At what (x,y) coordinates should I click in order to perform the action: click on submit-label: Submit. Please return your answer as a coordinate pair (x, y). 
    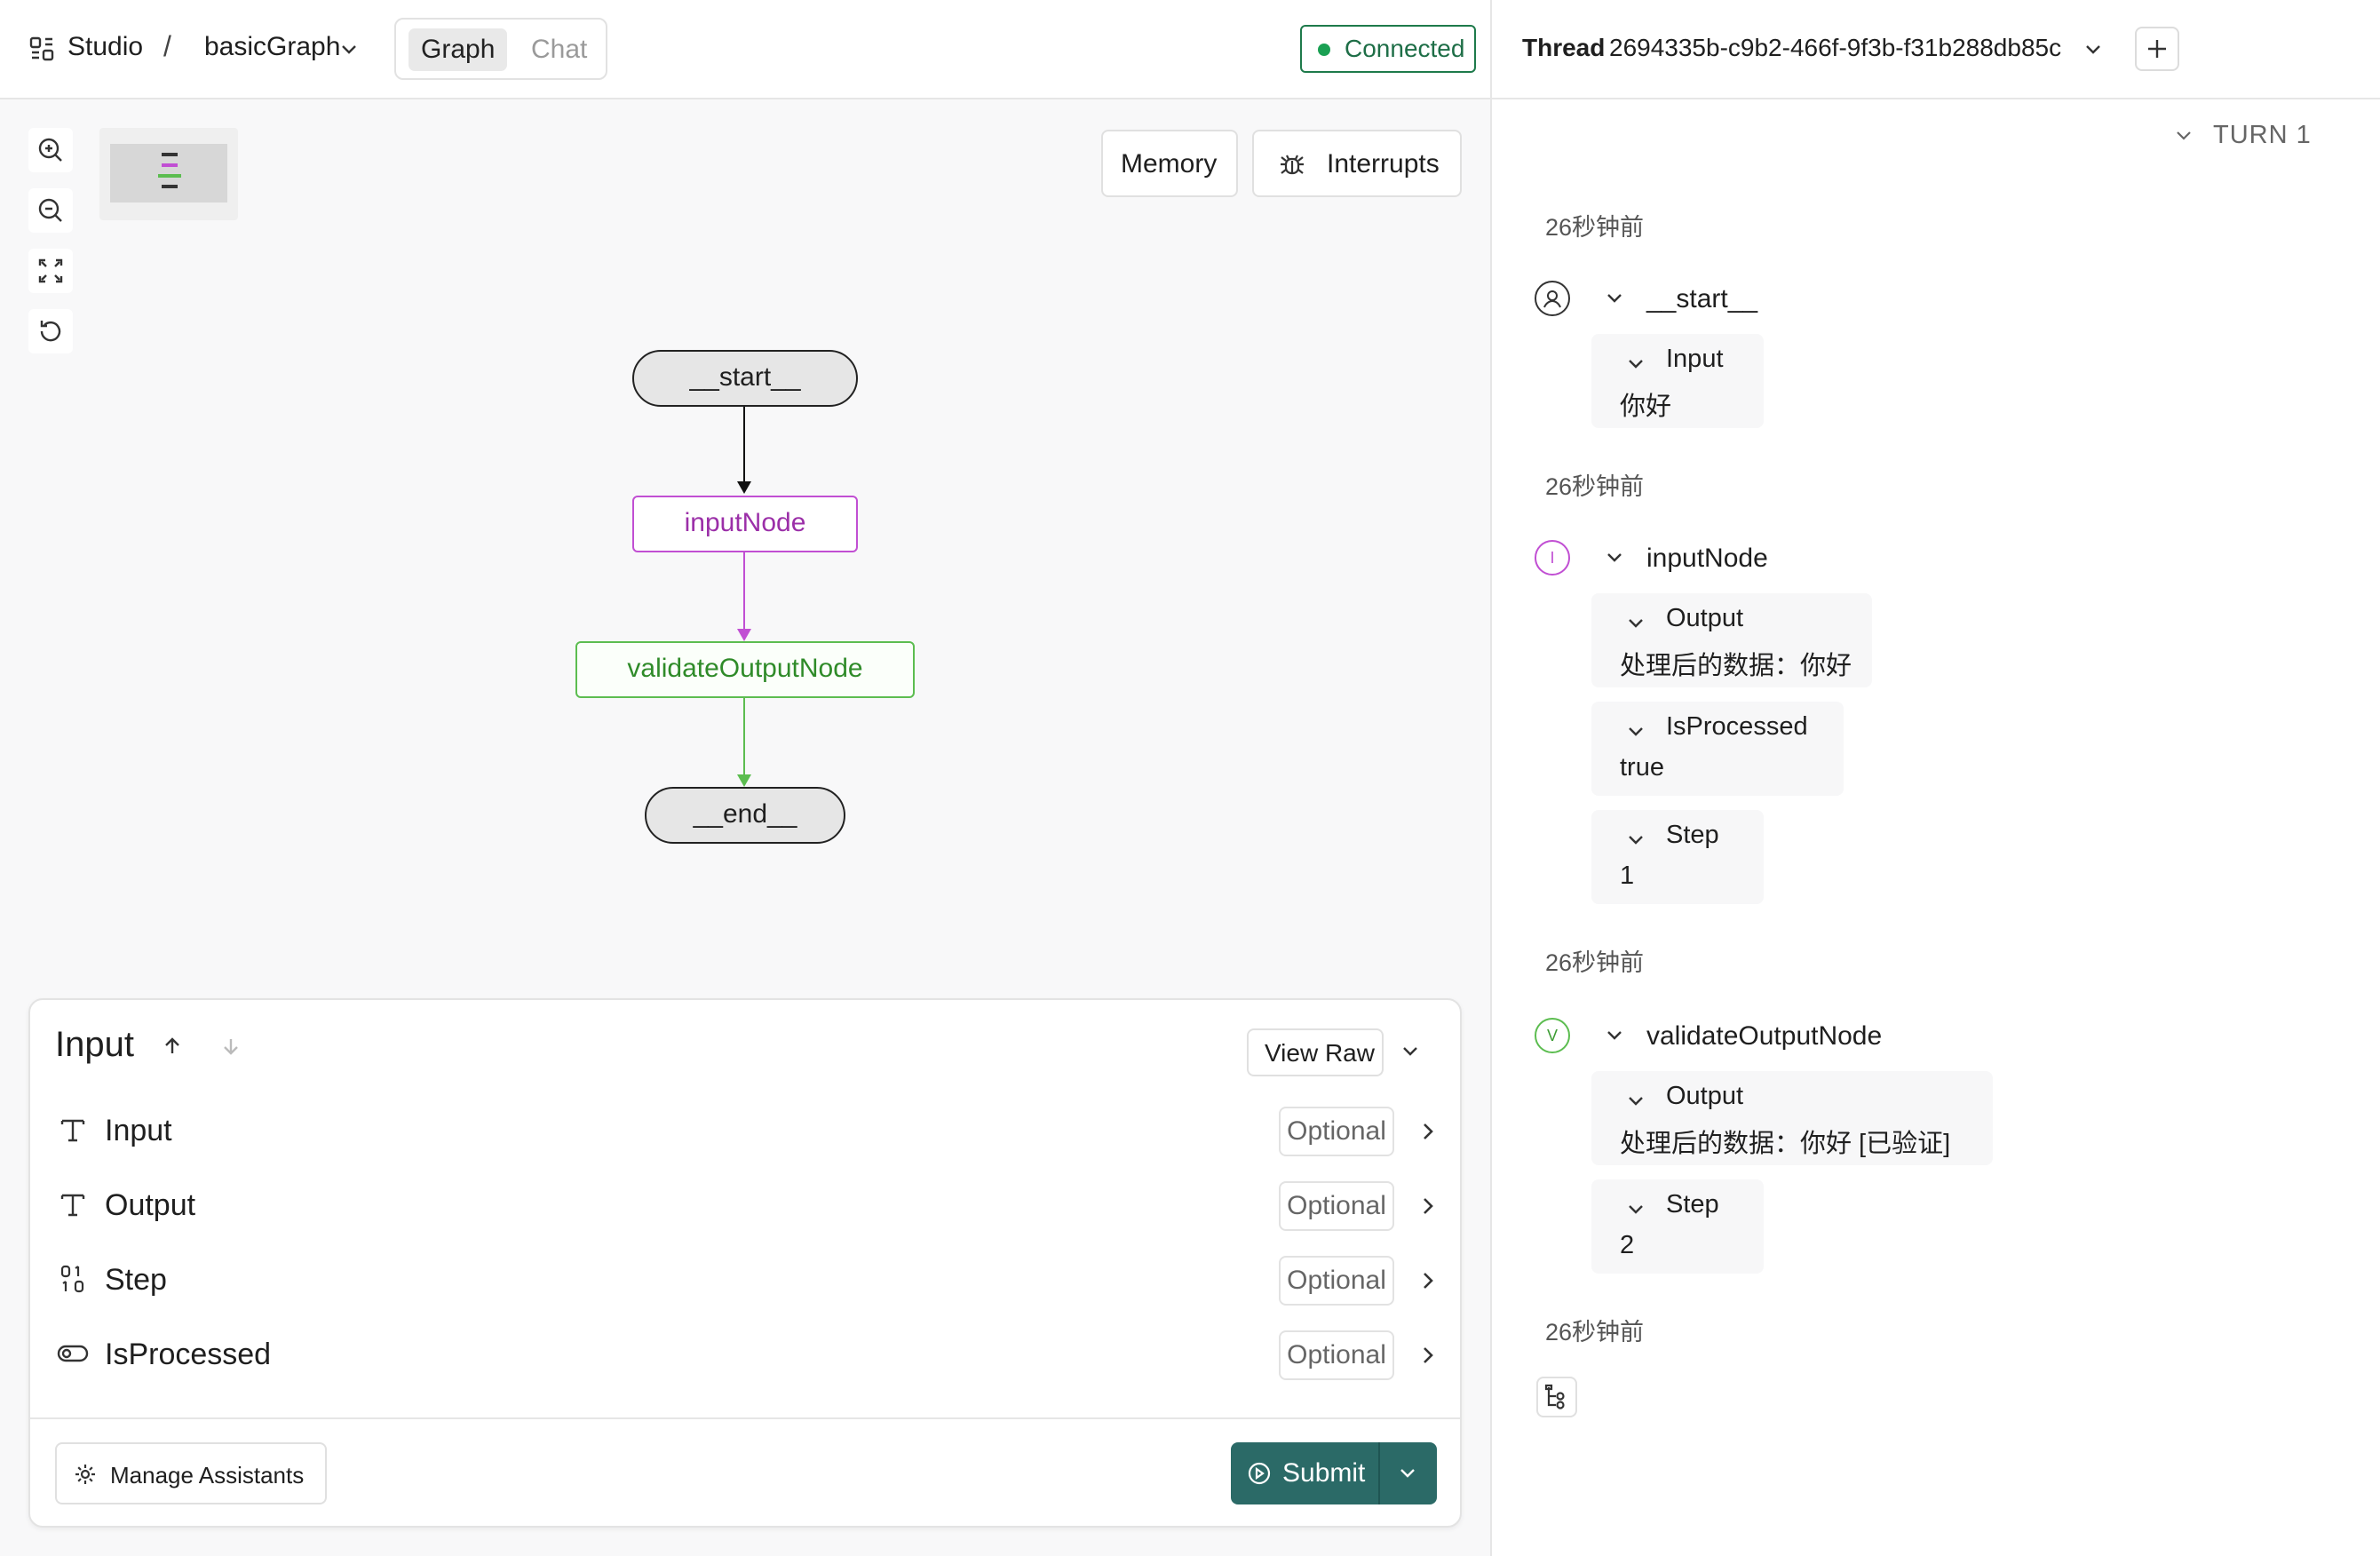
    Looking at the image, I should click on (1324, 1473).